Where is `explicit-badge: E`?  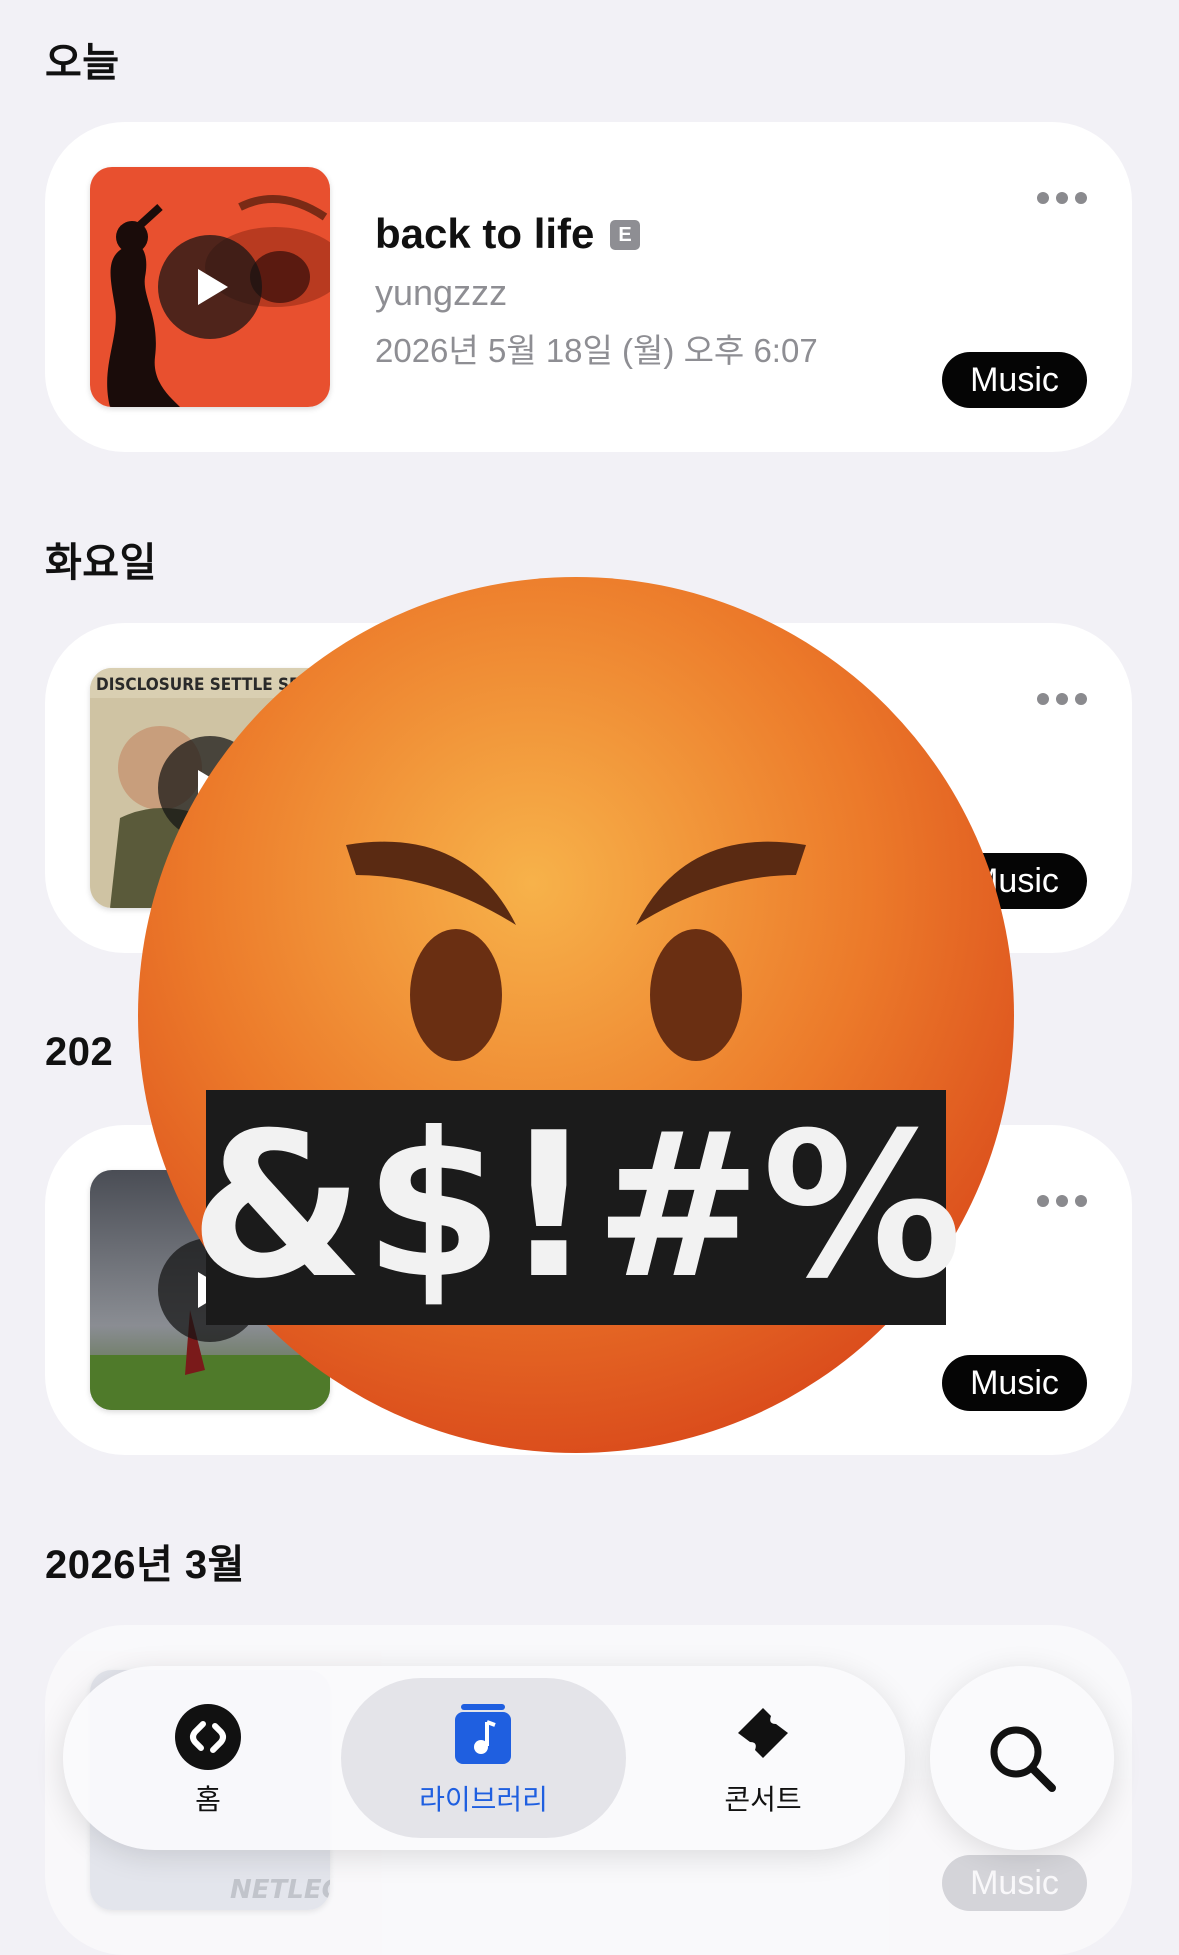 explicit-badge: E is located at coordinates (625, 235).